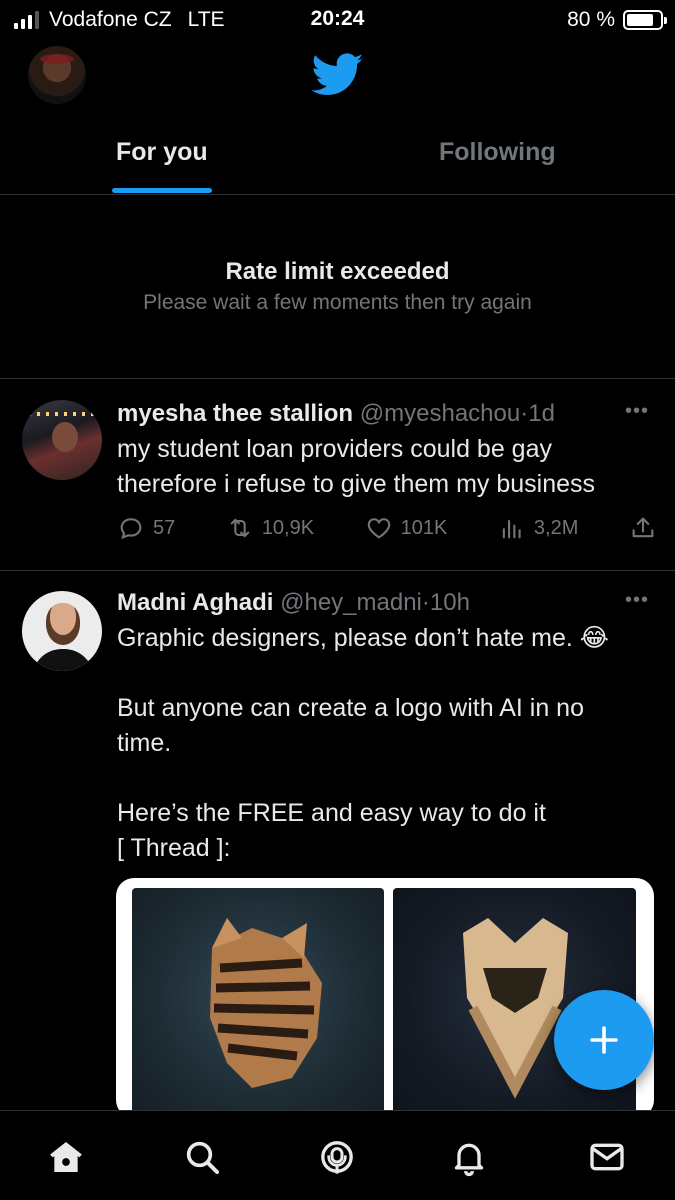 Image resolution: width=675 pixels, height=1200 pixels. Describe the element at coordinates (497, 152) in the screenshot. I see `tab-following: Following` at that location.